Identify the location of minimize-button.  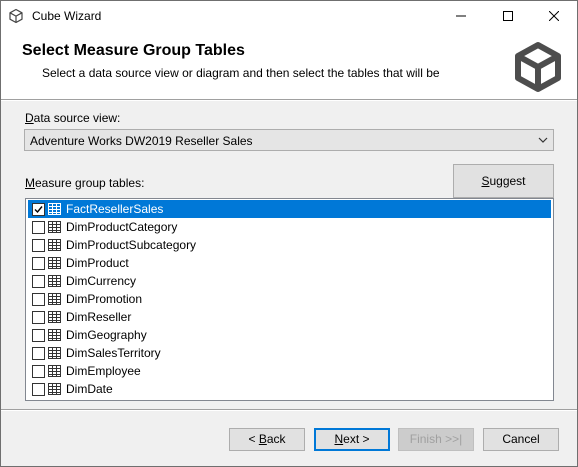
(461, 16).